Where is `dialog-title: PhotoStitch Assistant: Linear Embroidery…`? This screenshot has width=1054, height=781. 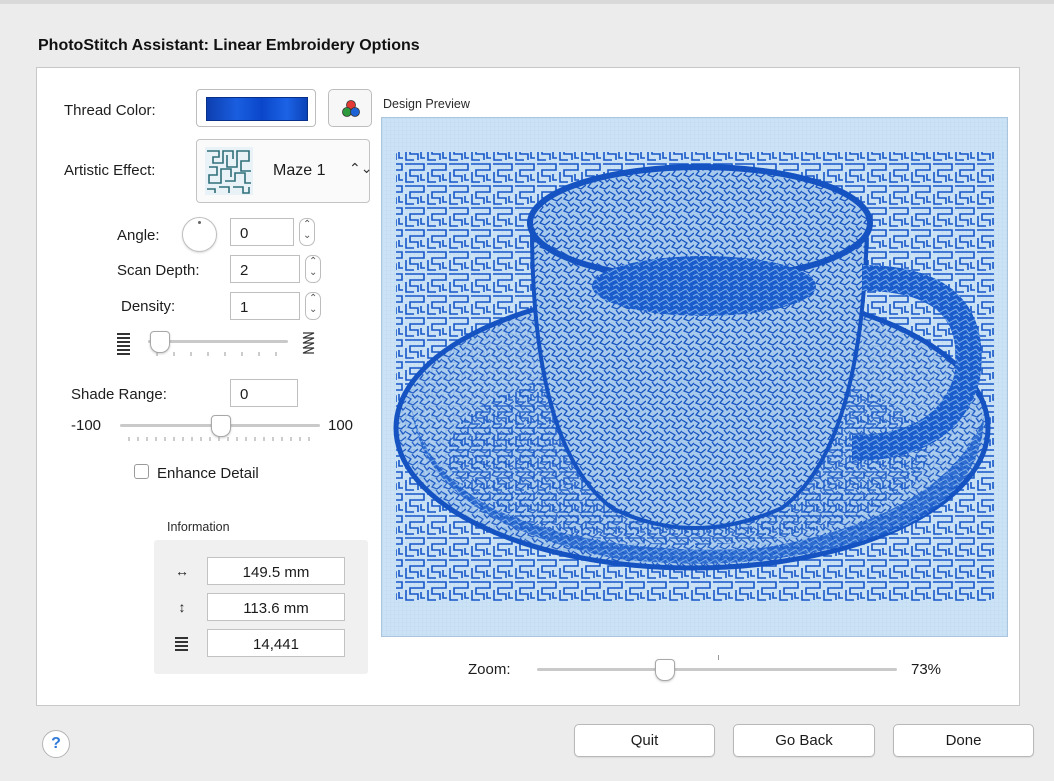 dialog-title: PhotoStitch Assistant: Linear Embroidery… is located at coordinates (229, 45).